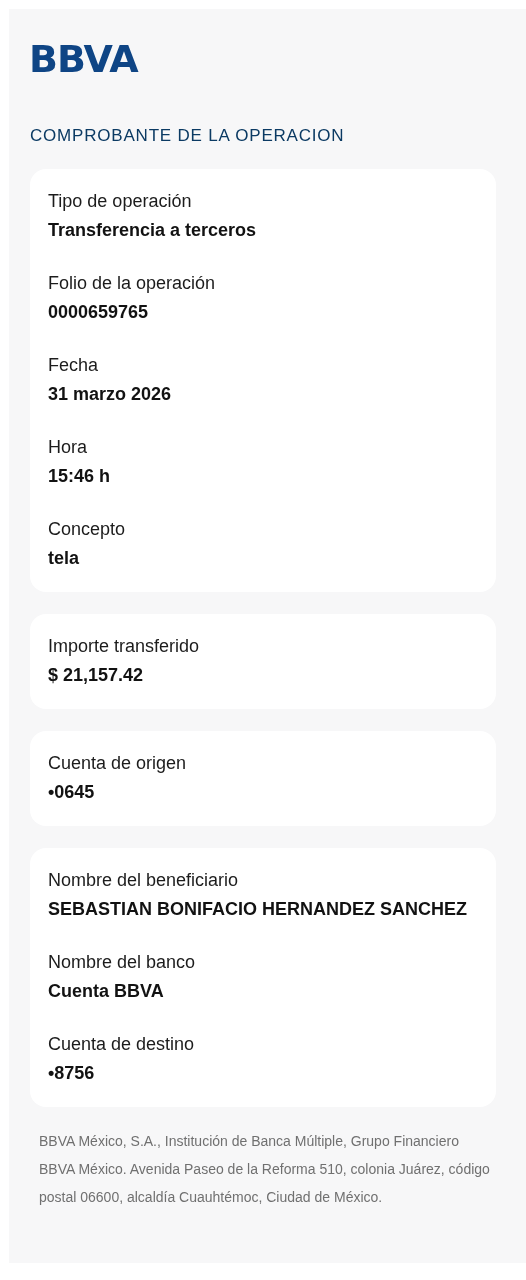  I want to click on field-label: Concepto, so click(87, 529).